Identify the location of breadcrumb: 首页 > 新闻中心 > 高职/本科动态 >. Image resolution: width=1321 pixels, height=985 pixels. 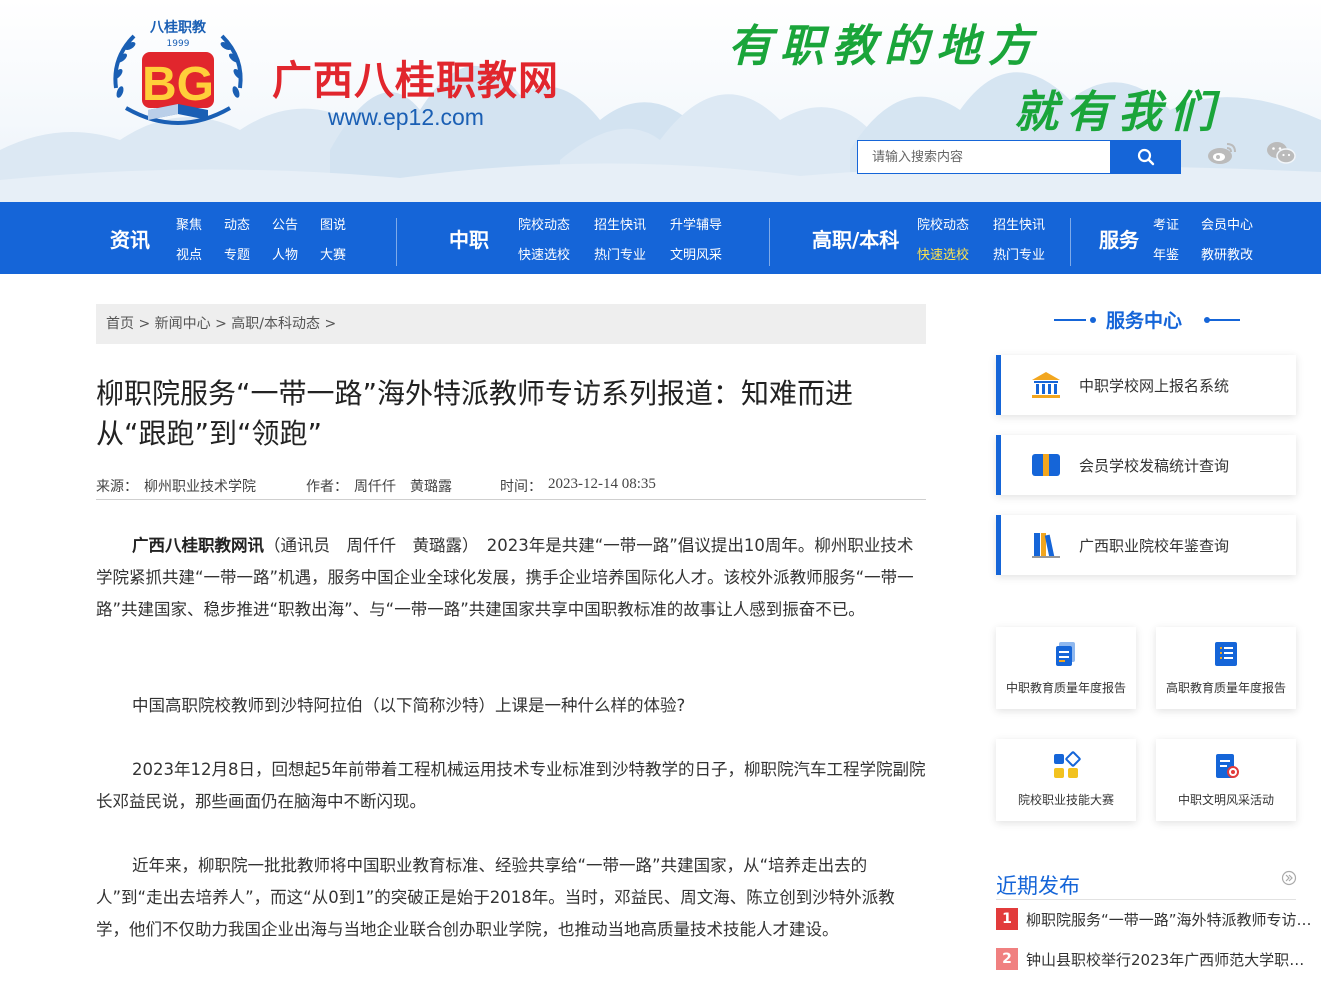
(511, 324).